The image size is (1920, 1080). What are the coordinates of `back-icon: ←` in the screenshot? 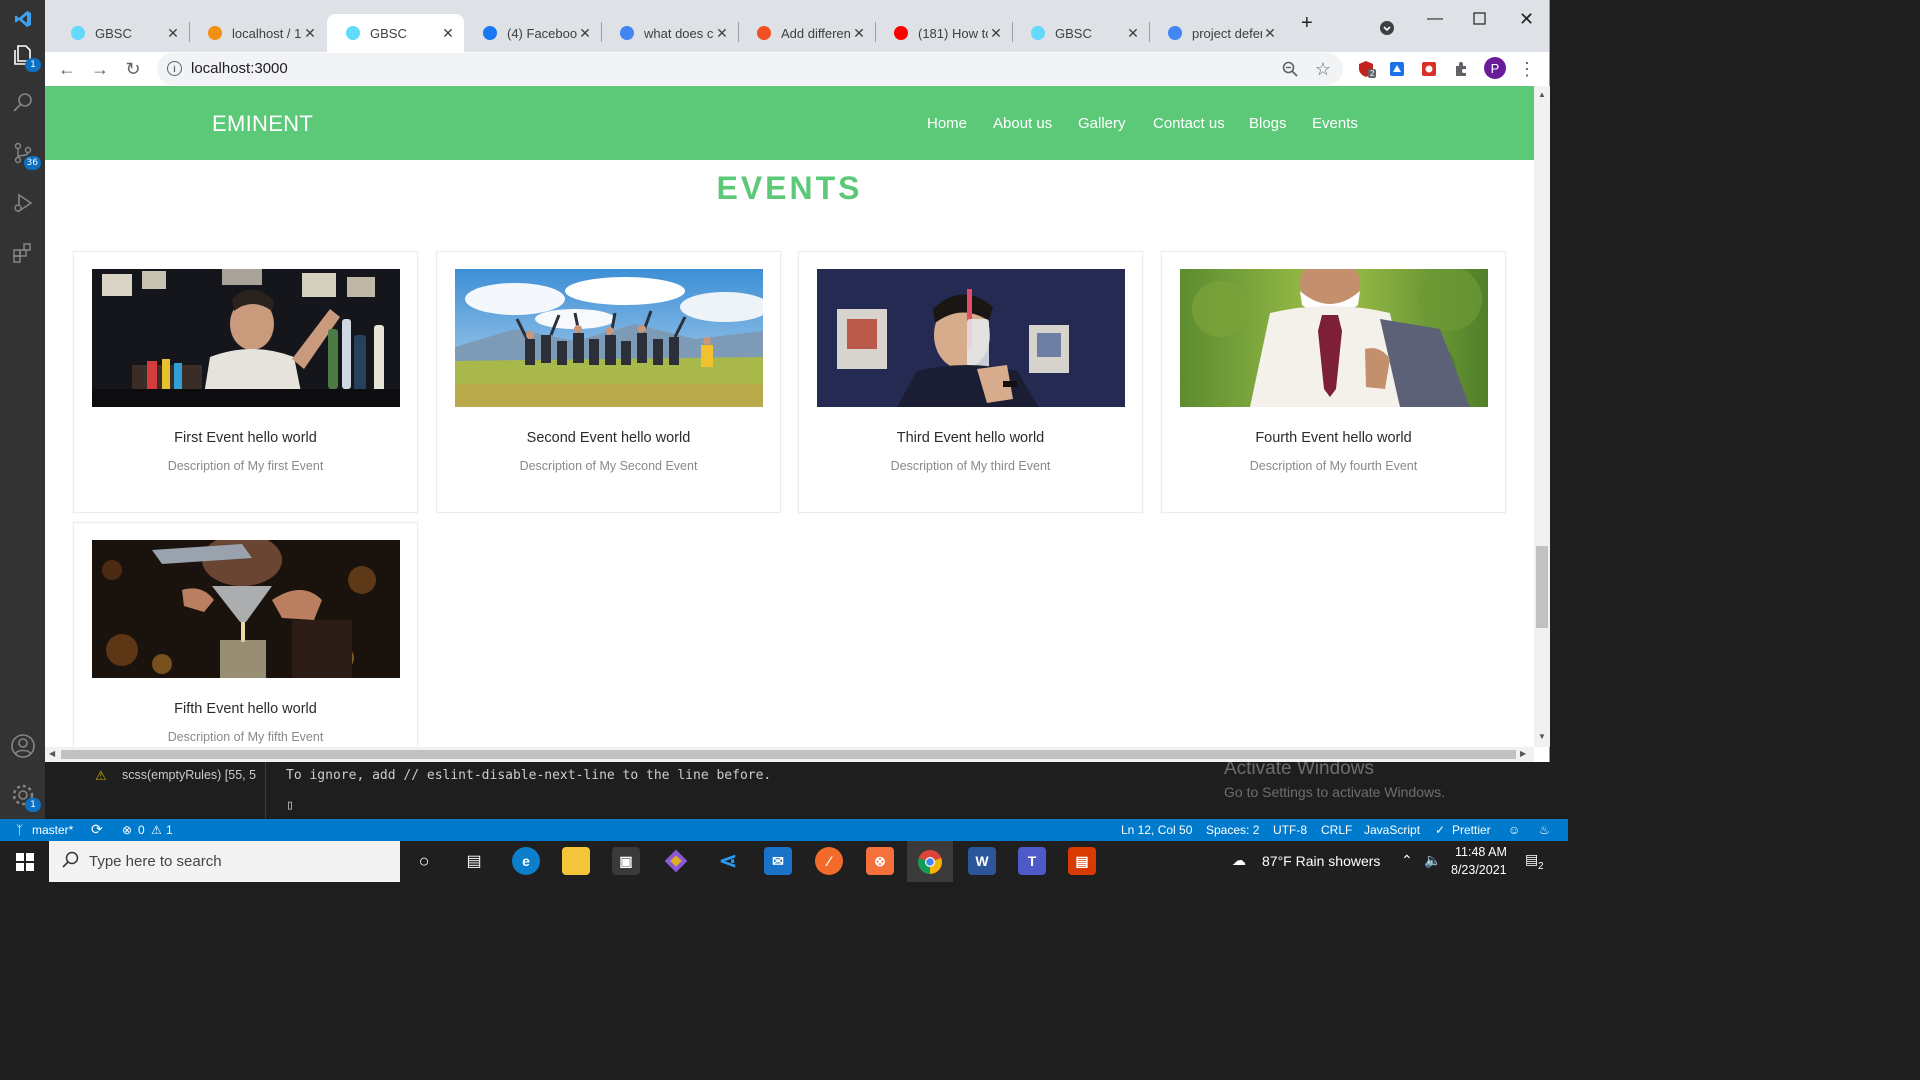 It's located at (67, 69).